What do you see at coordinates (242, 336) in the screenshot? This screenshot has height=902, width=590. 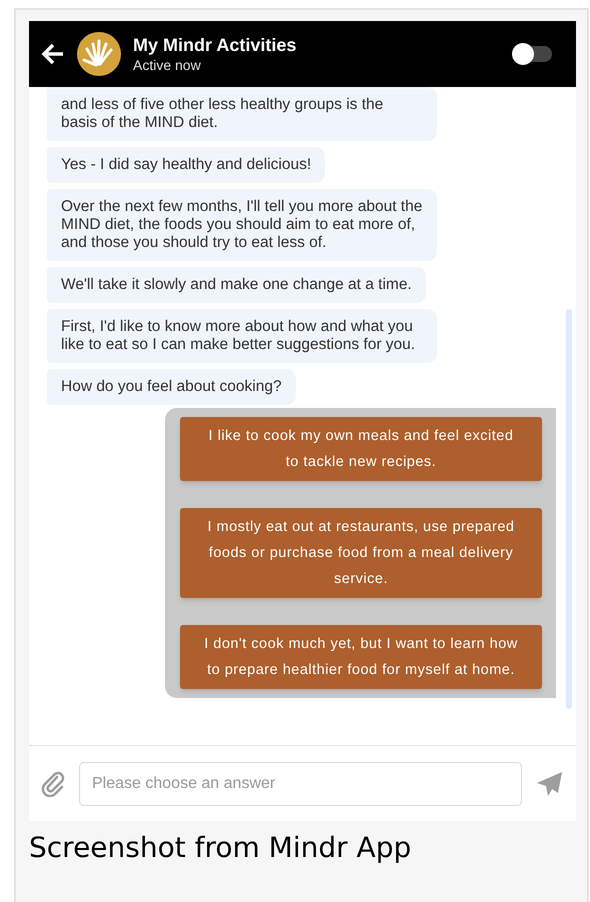 I see `chat-message: First, I'd like to know more about how and what you like to eat so I can make better suggestions for you.` at bounding box center [242, 336].